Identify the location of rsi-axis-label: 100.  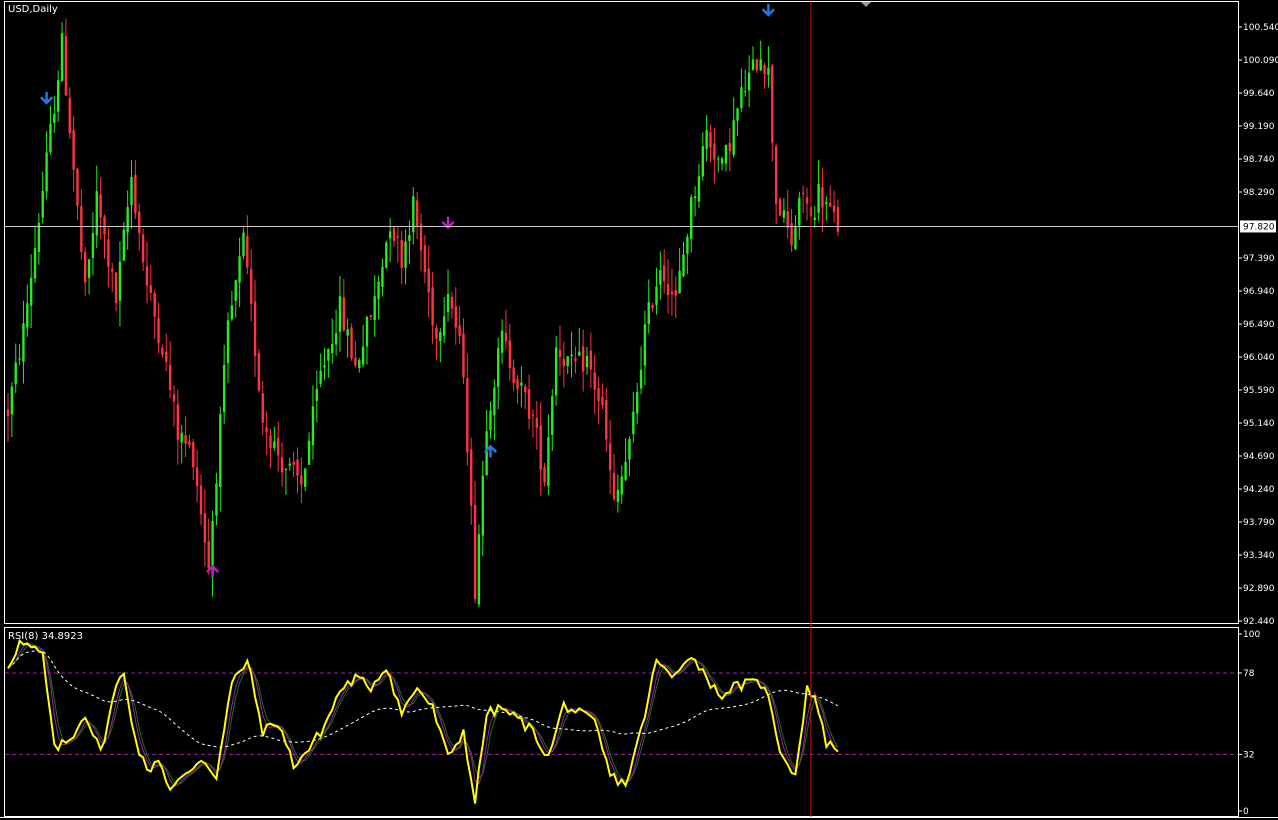
(1251, 635).